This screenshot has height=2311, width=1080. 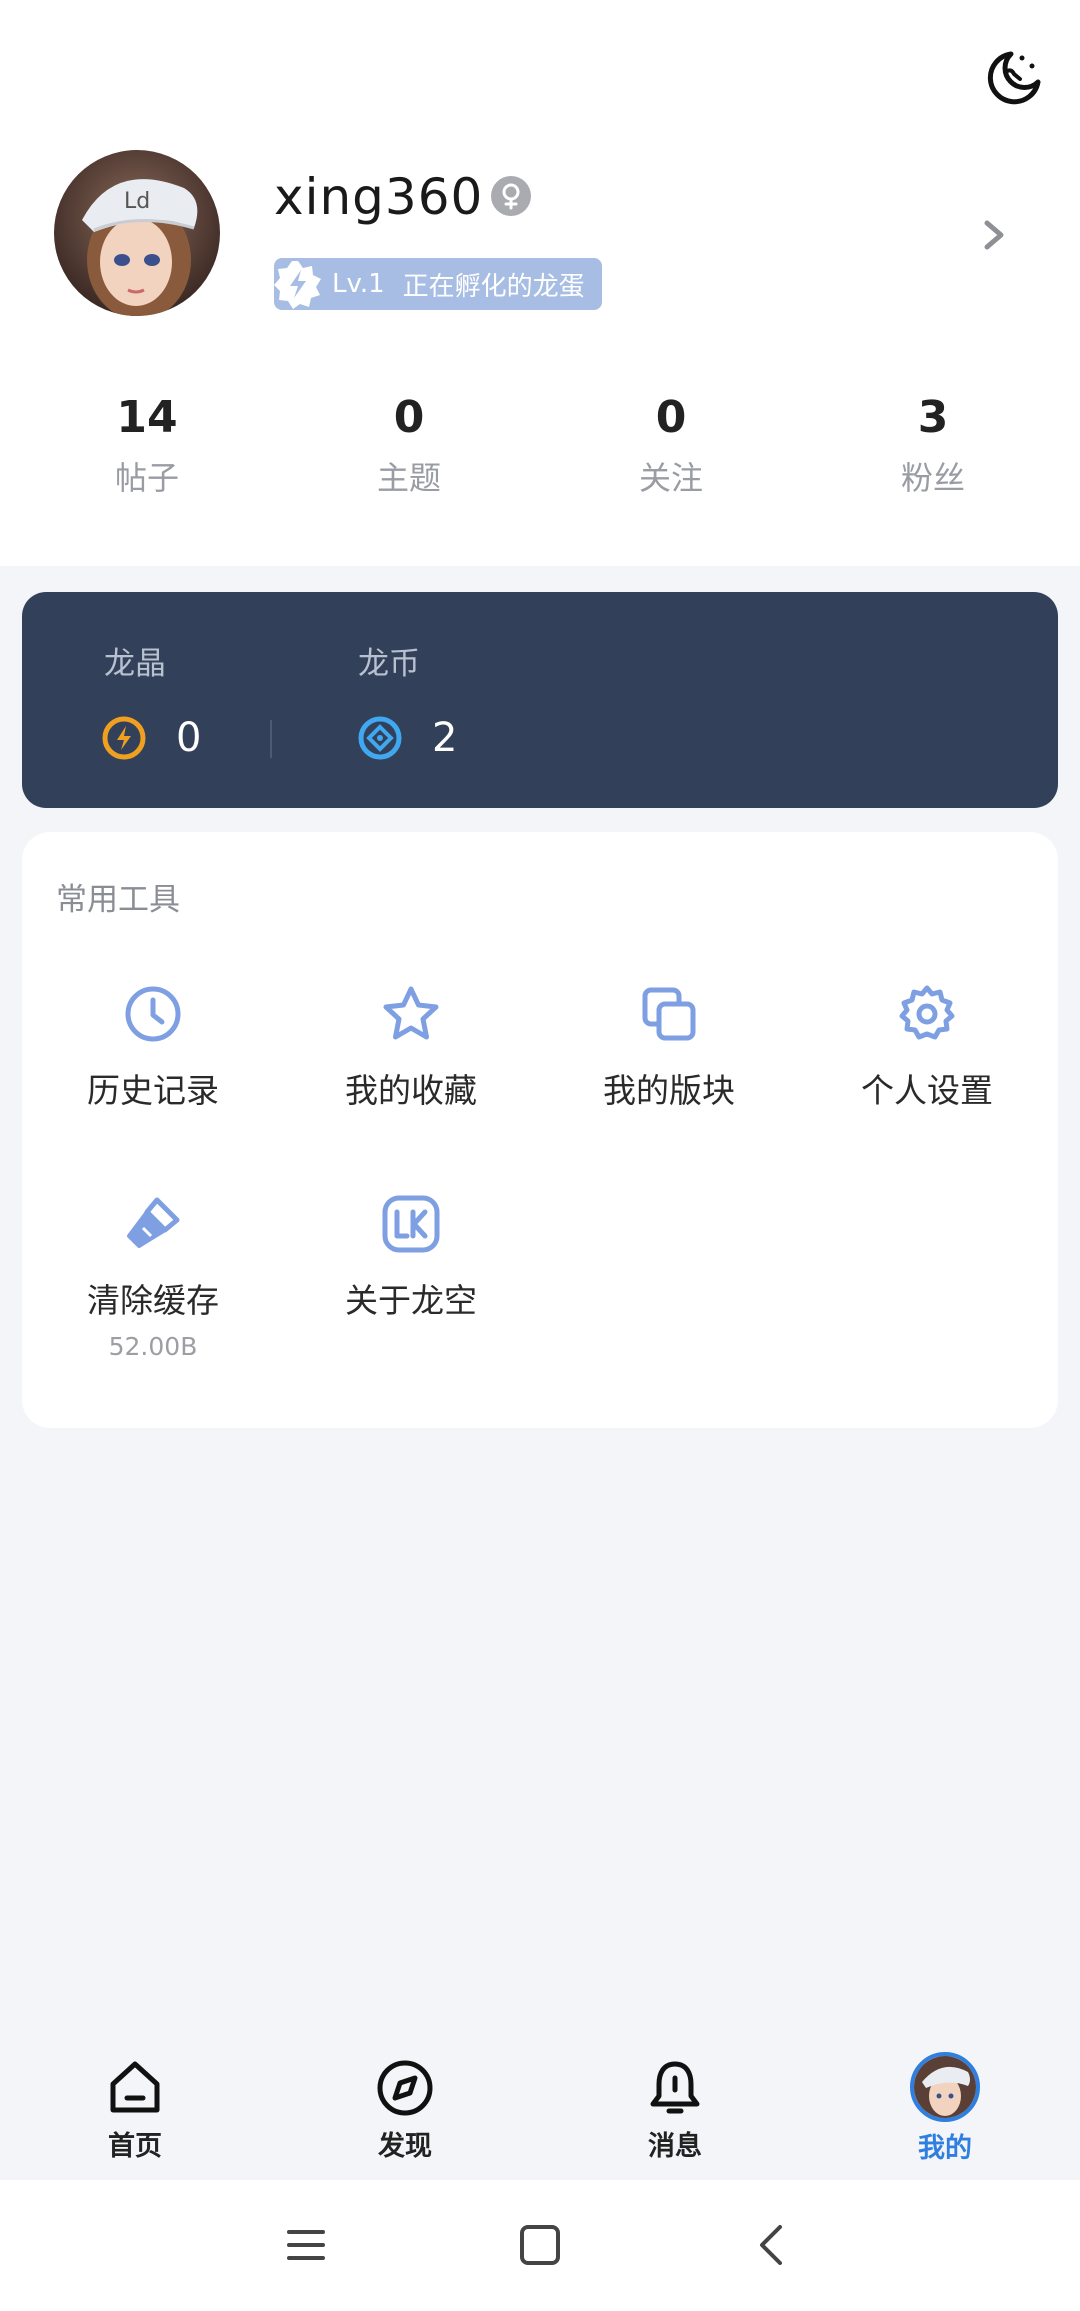 What do you see at coordinates (358, 284) in the screenshot?
I see `level-text: Lv.1` at bounding box center [358, 284].